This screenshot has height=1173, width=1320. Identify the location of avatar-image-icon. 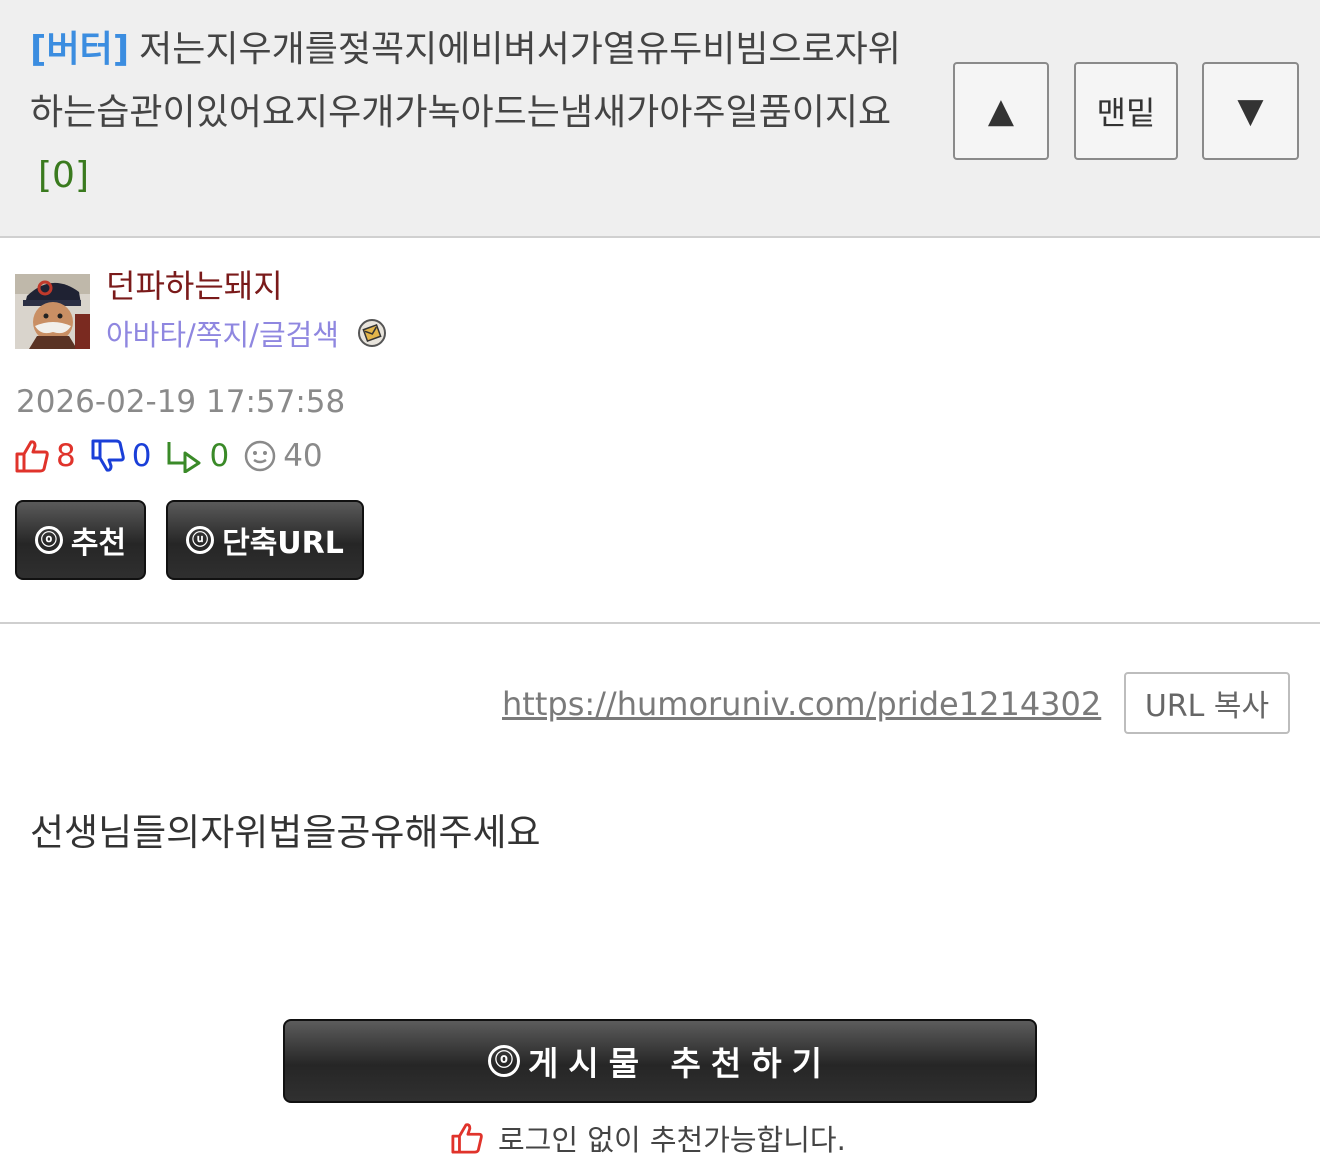
(52, 311).